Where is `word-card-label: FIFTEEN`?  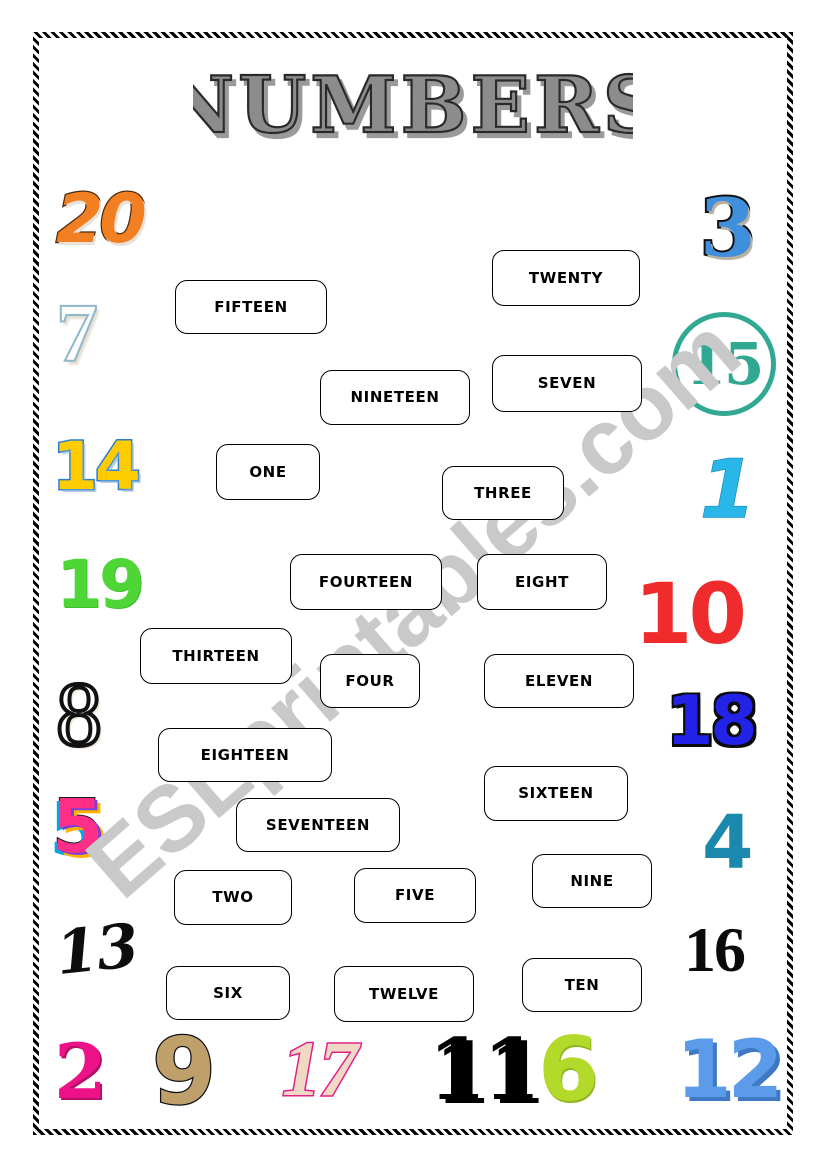 word-card-label: FIFTEEN is located at coordinates (251, 306).